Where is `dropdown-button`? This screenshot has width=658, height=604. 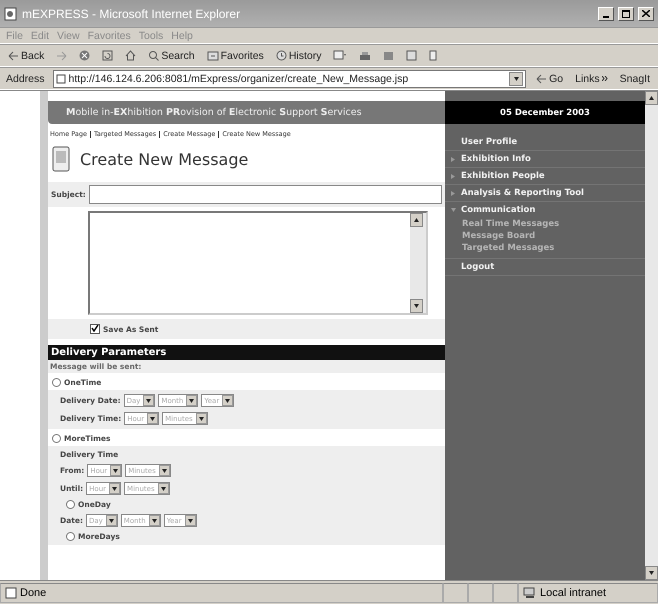
dropdown-button is located at coordinates (516, 79).